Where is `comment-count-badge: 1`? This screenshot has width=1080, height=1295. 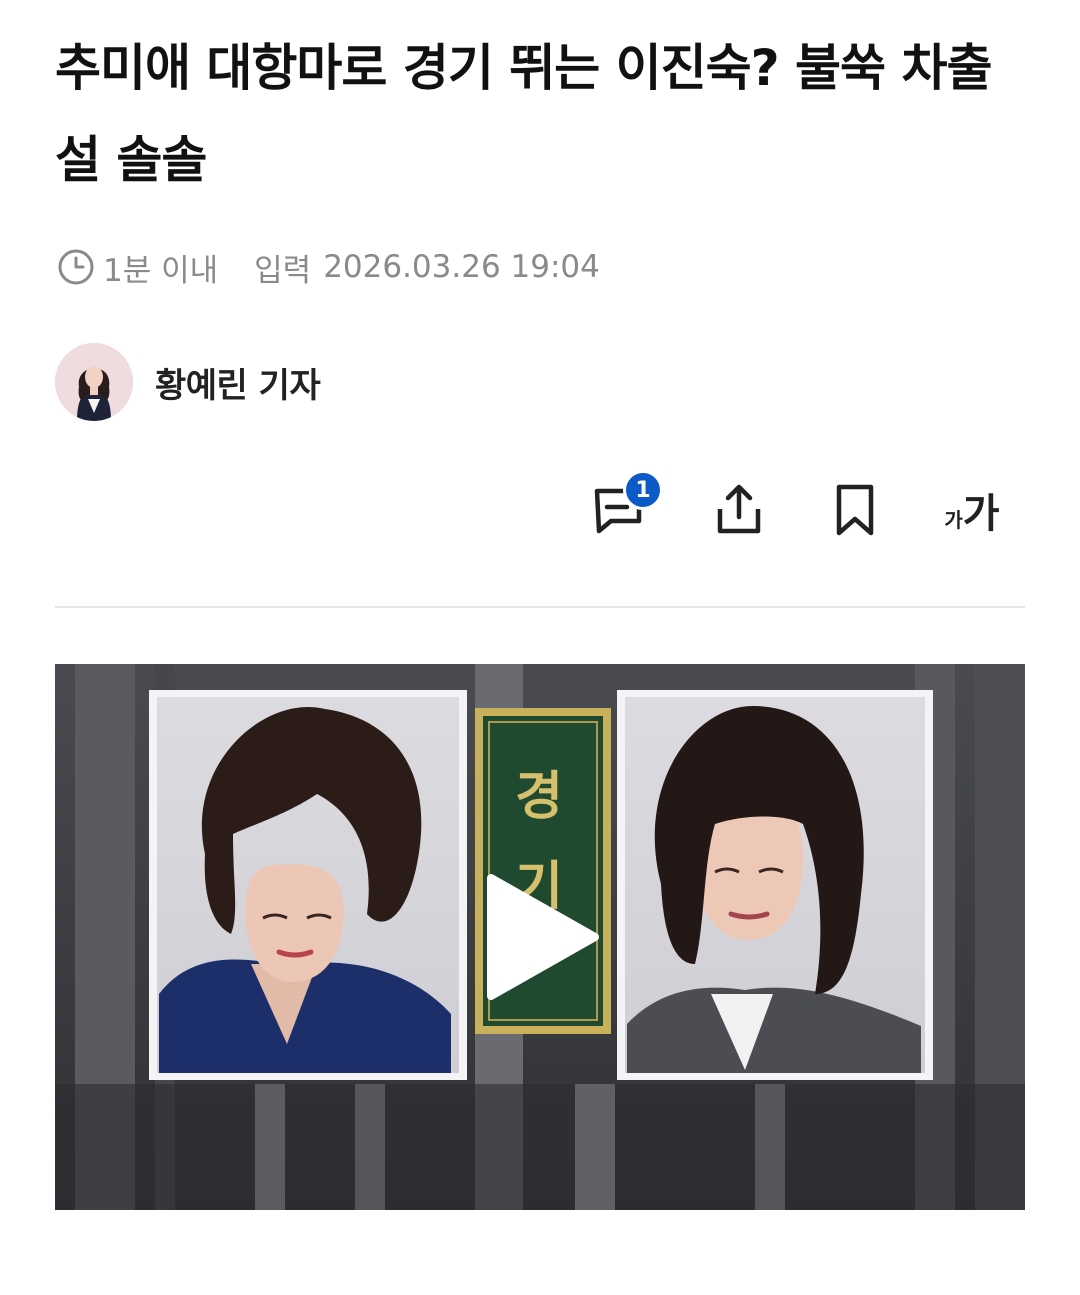 comment-count-badge: 1 is located at coordinates (643, 490).